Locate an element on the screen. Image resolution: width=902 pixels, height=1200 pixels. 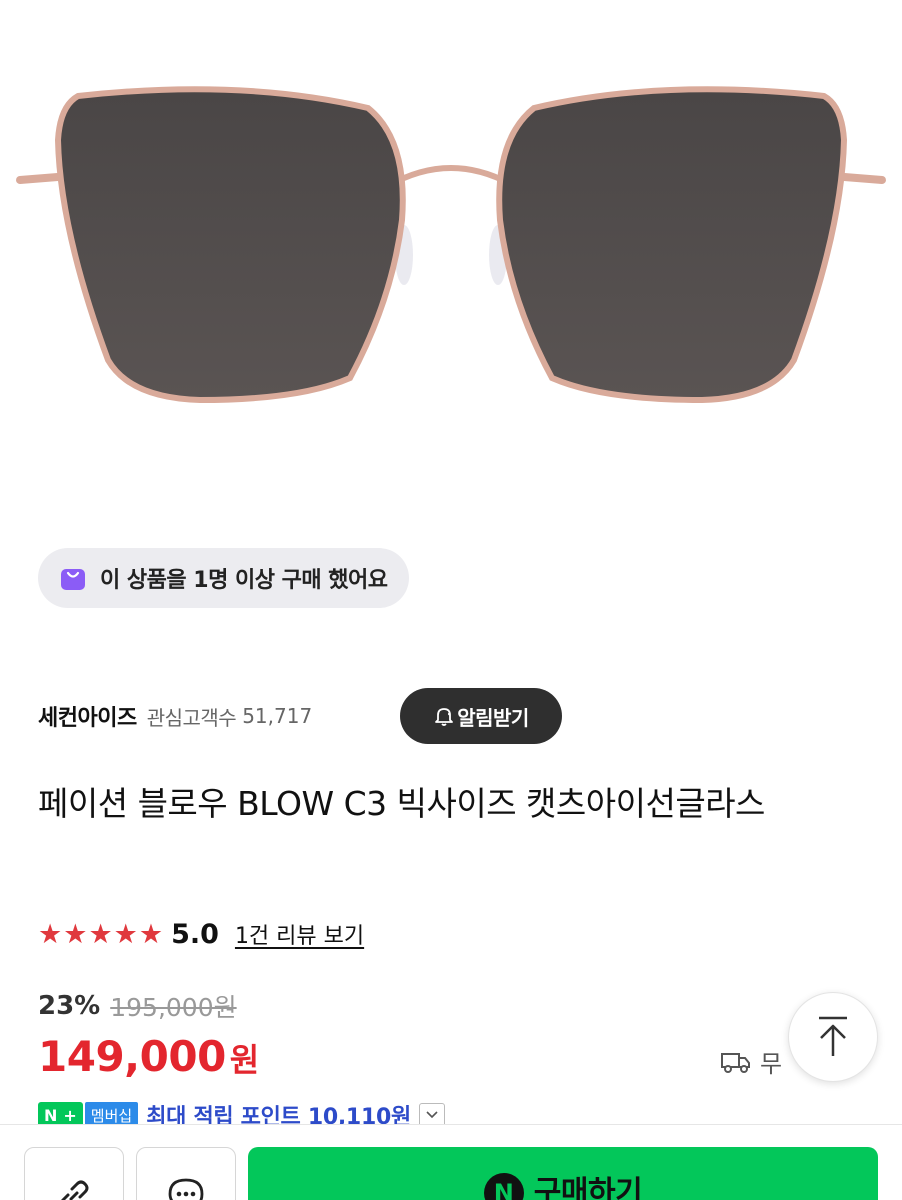
alert-button-label: 알림받기 is located at coordinates (493, 717).